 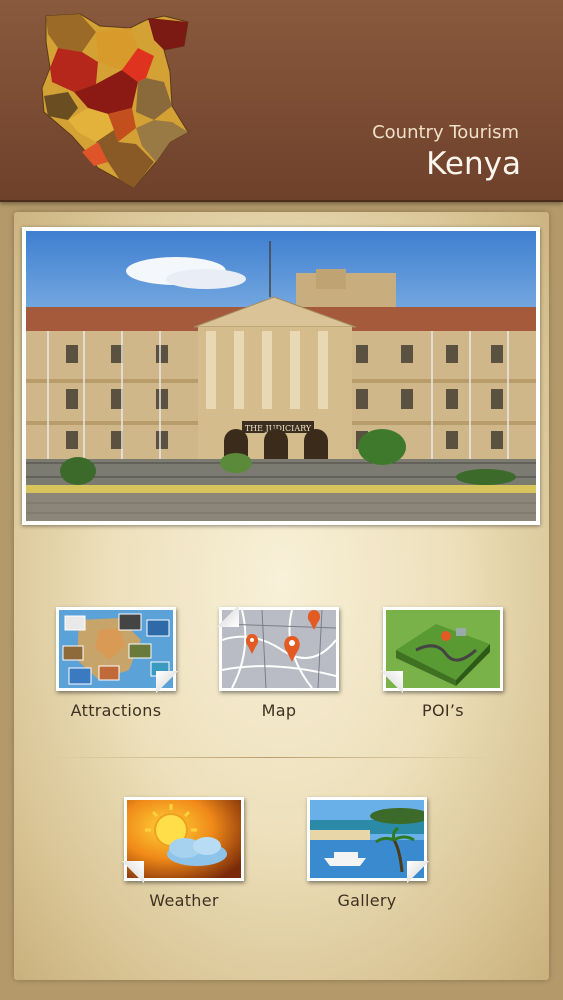 I want to click on map-label: Map, so click(x=279, y=710).